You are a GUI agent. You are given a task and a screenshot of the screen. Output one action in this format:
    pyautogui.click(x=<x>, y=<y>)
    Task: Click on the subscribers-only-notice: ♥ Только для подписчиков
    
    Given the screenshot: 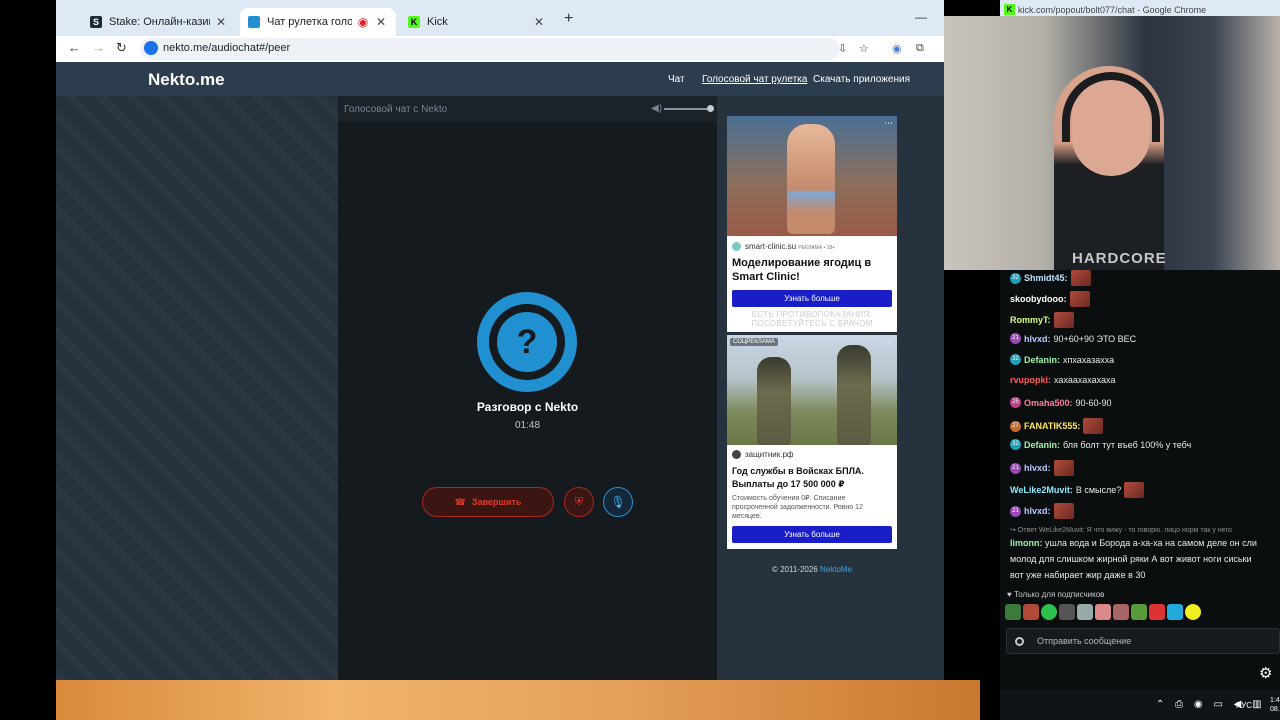 What is the action you would take?
    pyautogui.click(x=1056, y=594)
    